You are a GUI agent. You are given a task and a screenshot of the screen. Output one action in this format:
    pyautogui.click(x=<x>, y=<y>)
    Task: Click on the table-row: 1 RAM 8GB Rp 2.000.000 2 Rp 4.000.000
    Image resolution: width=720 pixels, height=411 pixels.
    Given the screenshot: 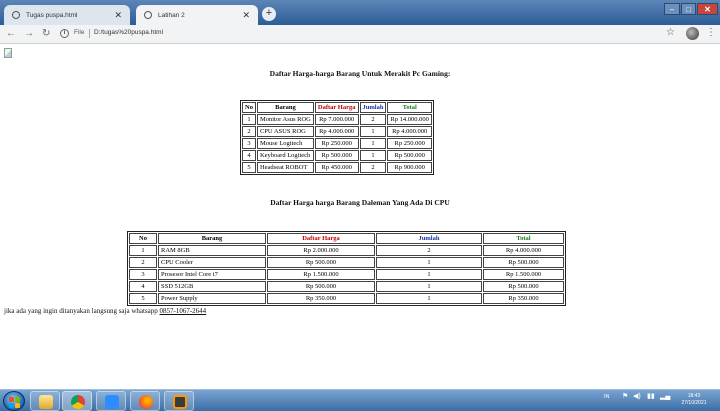 What is the action you would take?
    pyautogui.click(x=346, y=250)
    